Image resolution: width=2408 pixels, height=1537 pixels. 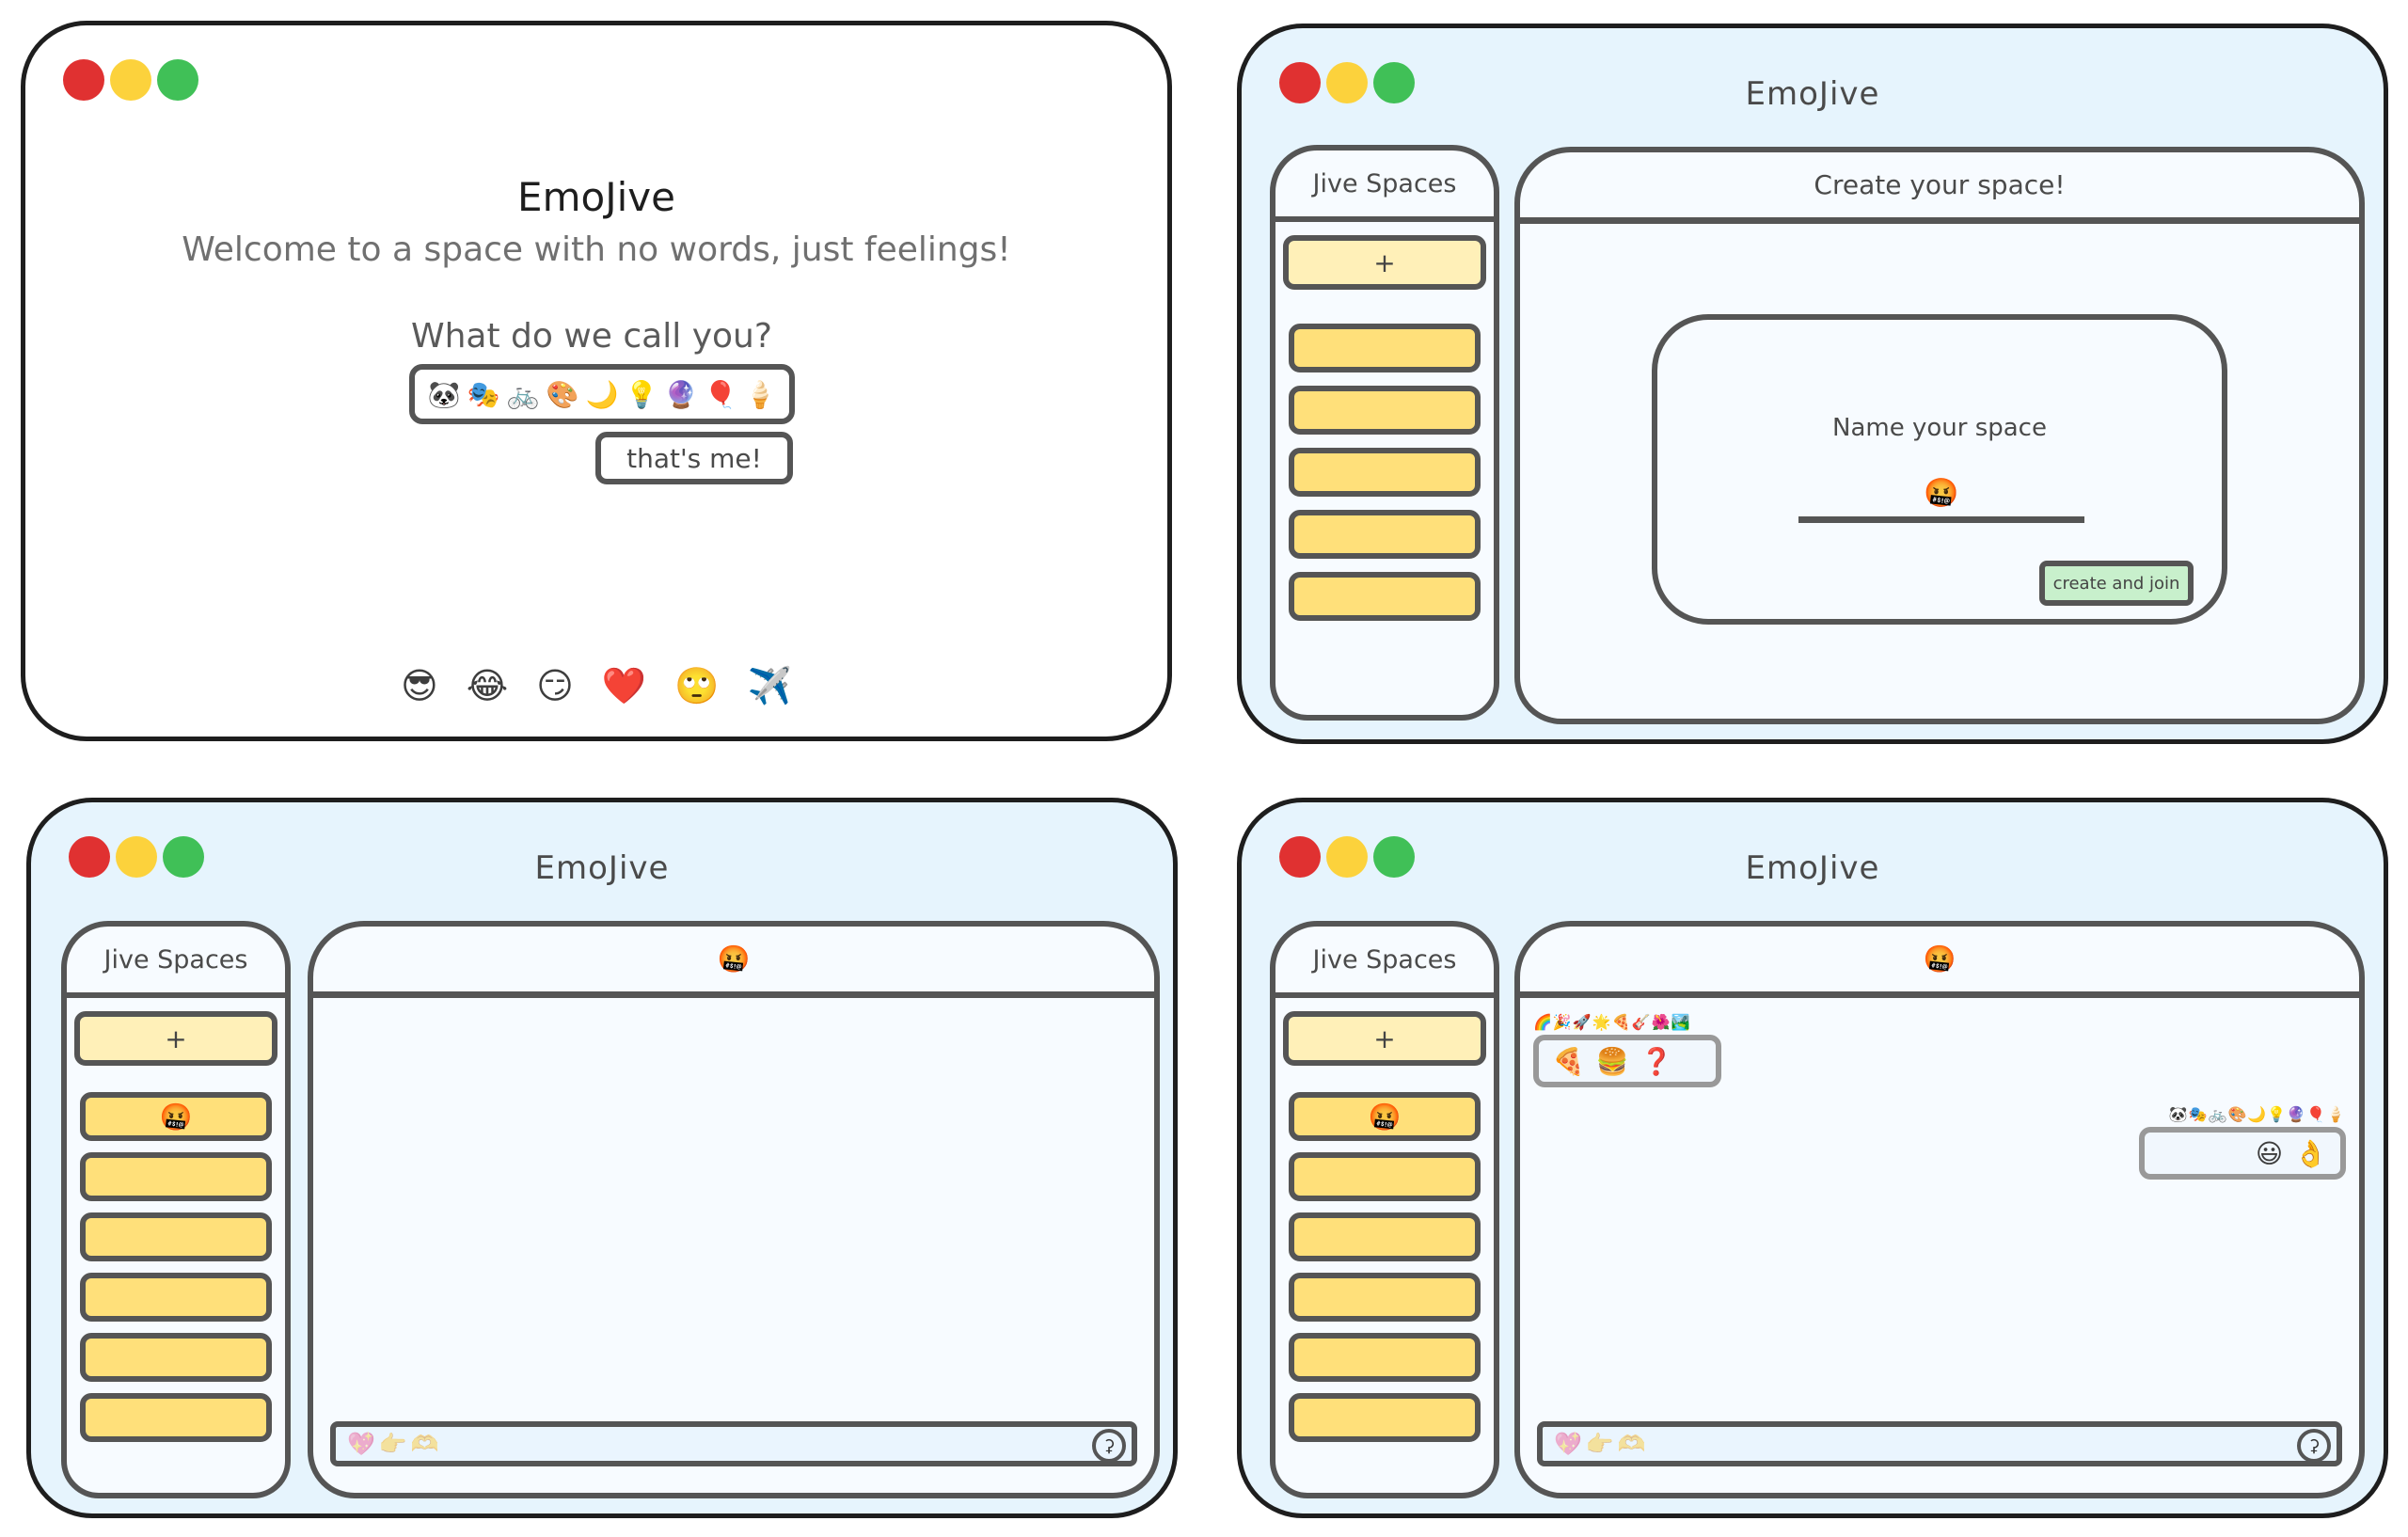 I want to click on chat-pane: 🤬 🌈🎉🚀🌟🍕🎸🌺🏞️ 🍕 🍔 ❓ 🐼🎭🚲🎨🌙💡🔮🎈🍦 😃 👌 💖👉🫶 ⚳, so click(x=1939, y=1209).